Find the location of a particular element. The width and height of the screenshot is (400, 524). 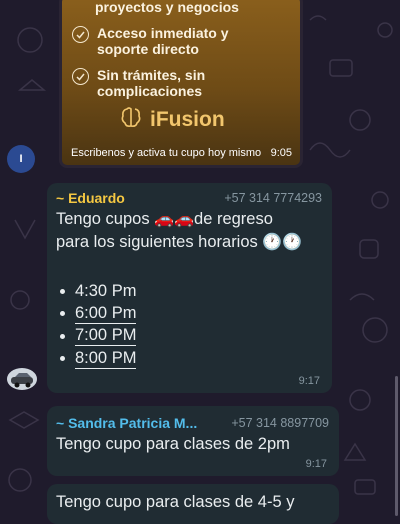

sender-phone: +57 314 8897709 is located at coordinates (280, 423).